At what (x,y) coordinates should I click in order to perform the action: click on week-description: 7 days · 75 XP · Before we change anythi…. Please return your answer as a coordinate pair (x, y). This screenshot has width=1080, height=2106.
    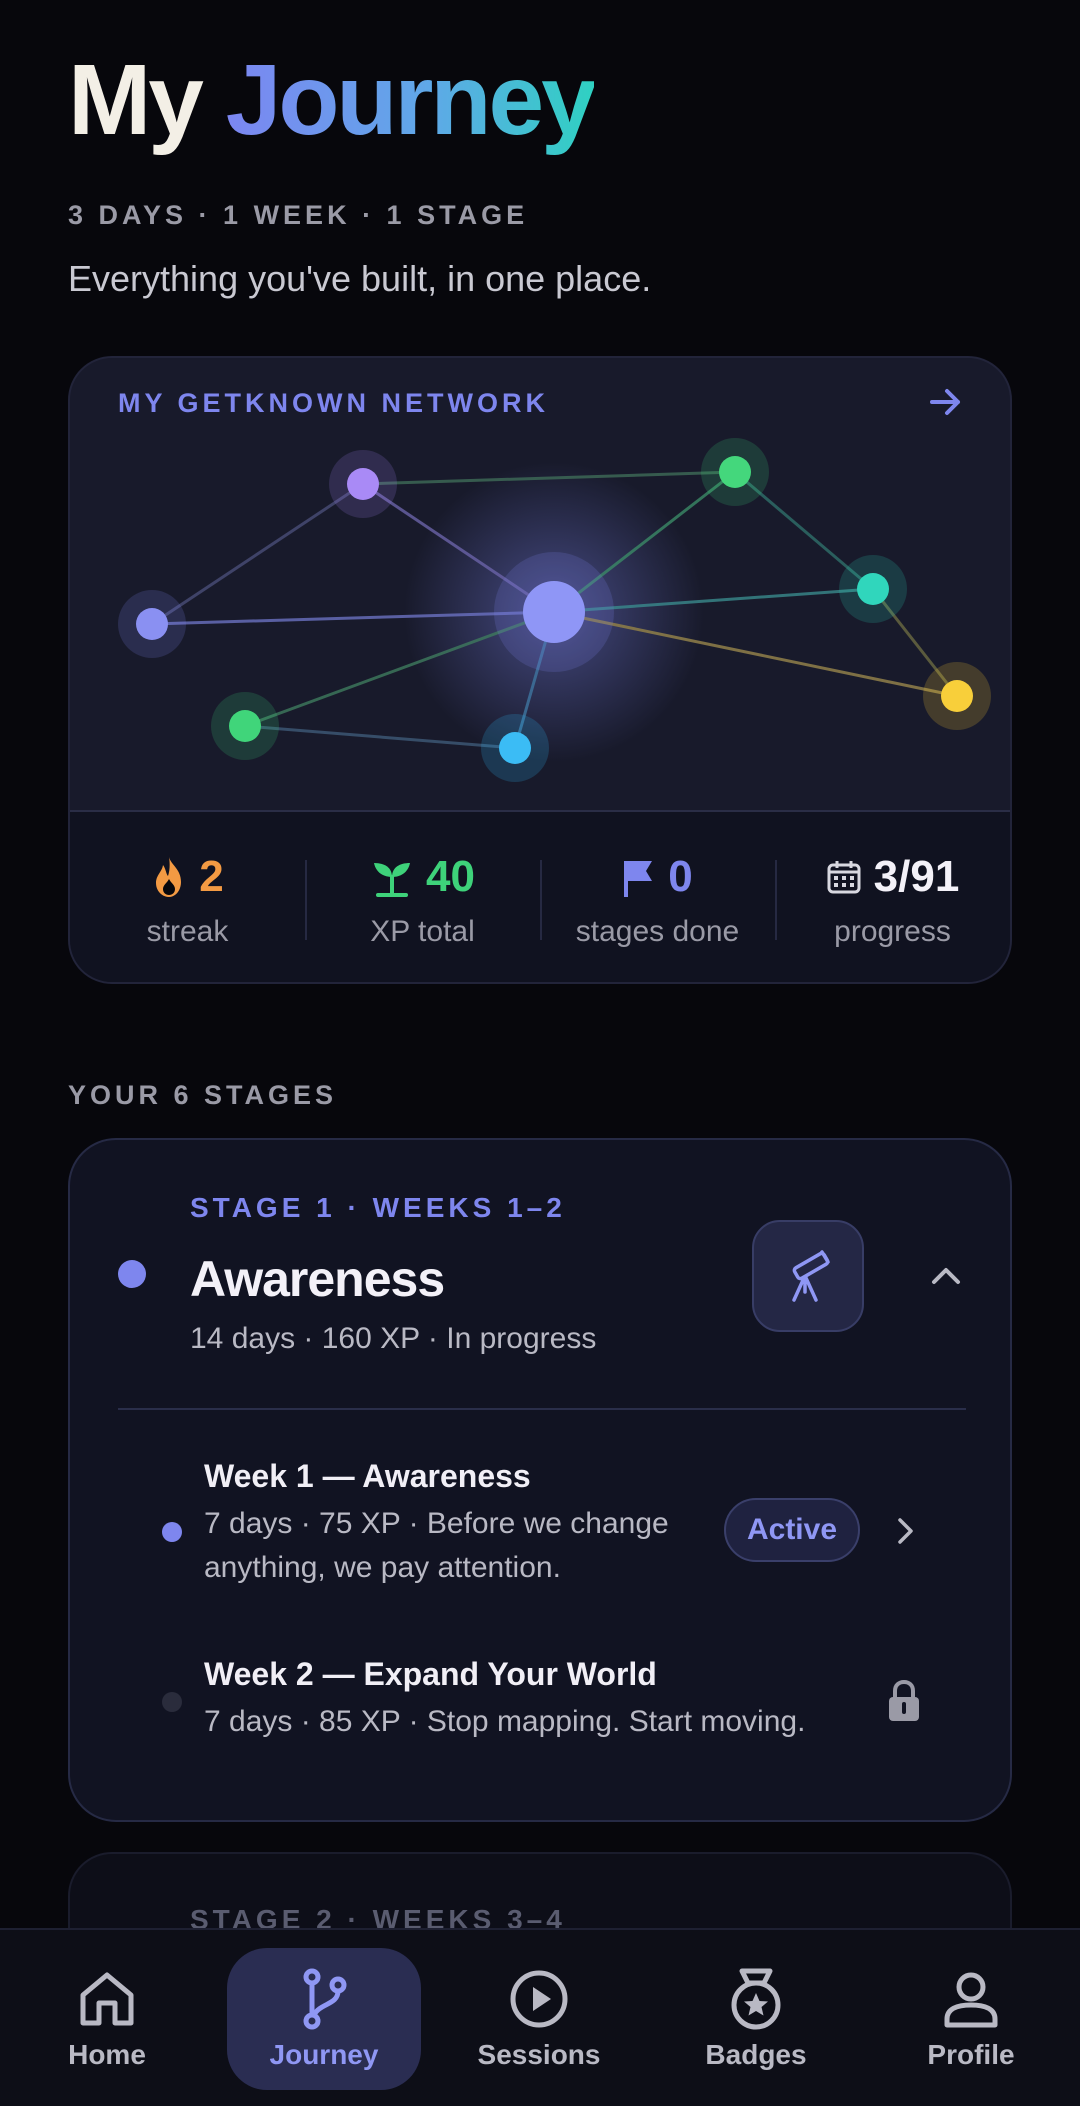
    Looking at the image, I should click on (436, 1545).